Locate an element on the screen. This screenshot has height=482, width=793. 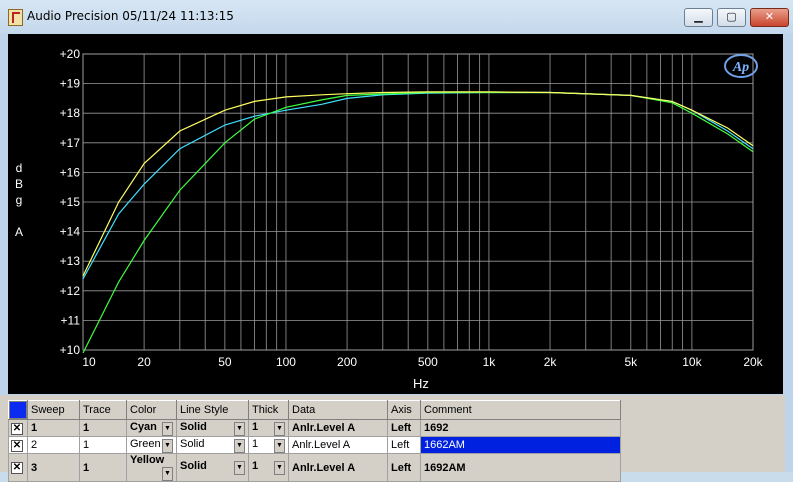
cell-comment: 1662AM is located at coordinates (520, 445).